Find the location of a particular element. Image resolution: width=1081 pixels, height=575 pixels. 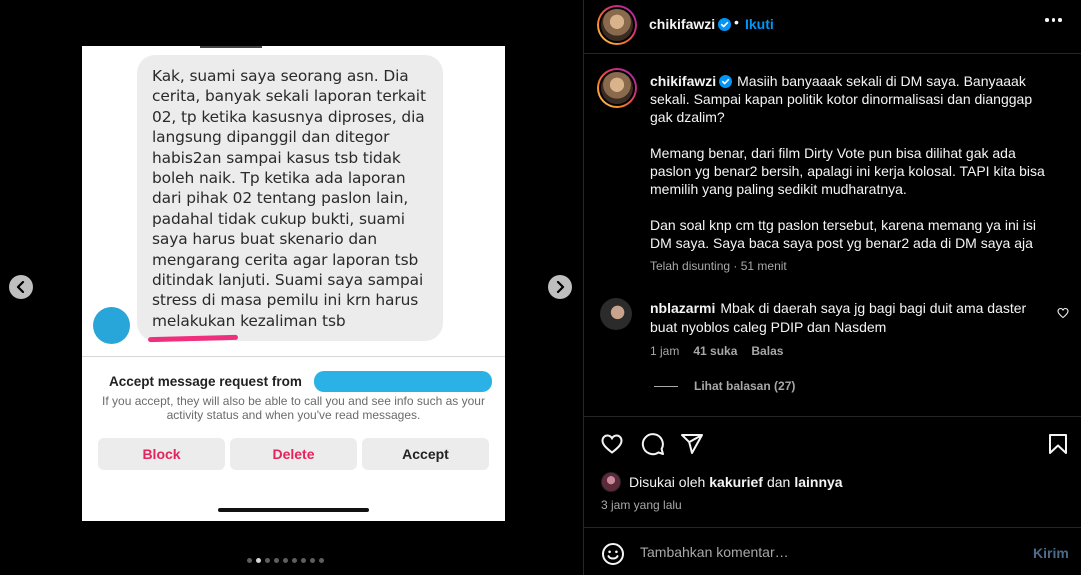

post-comment-button: Kirim is located at coordinates (1051, 553).